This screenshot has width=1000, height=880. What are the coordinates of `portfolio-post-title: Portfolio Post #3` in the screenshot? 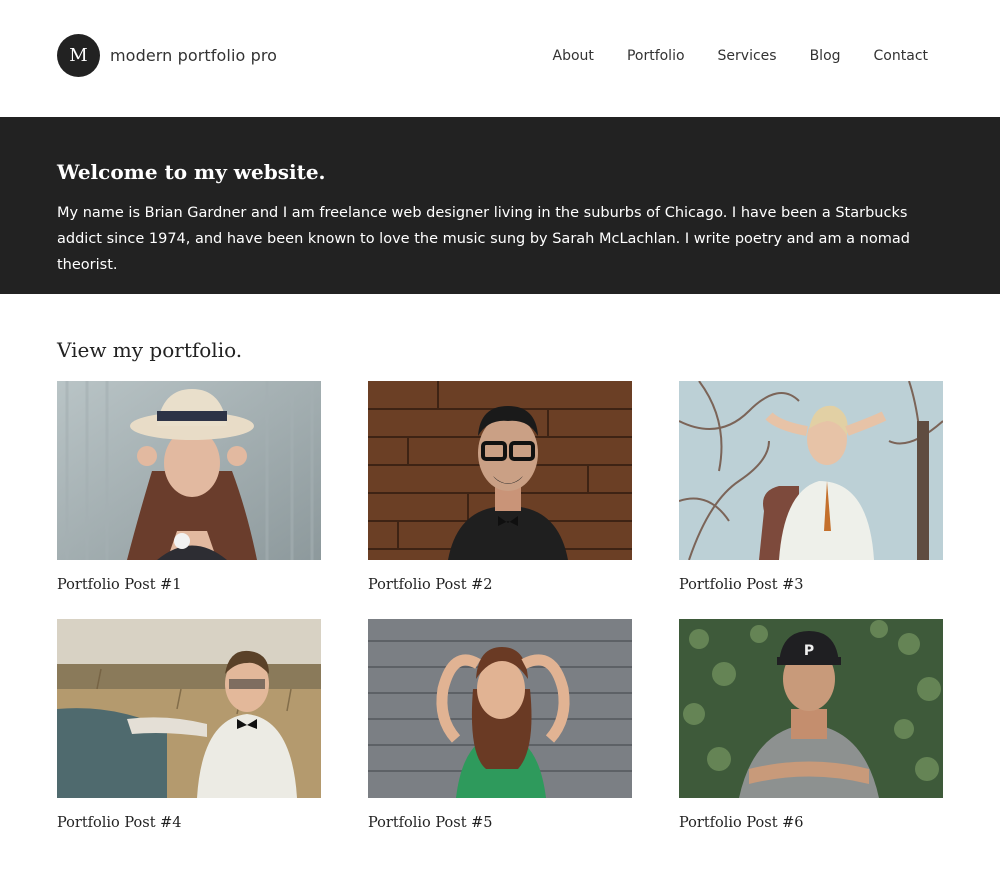 It's located at (811, 585).